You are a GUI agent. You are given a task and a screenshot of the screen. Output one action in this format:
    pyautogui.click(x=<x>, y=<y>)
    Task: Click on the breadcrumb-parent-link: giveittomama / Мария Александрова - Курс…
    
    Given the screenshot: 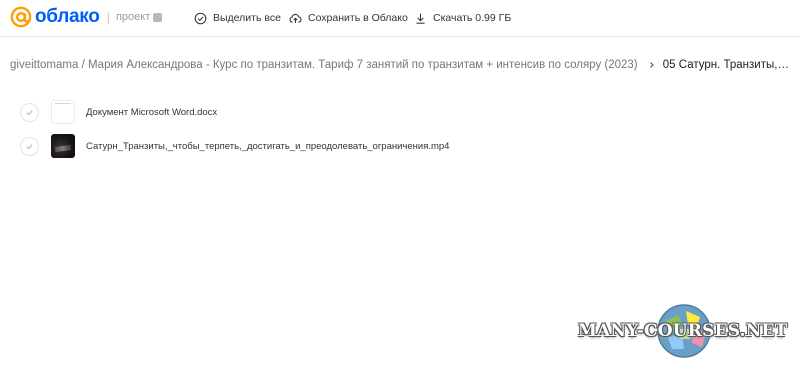 What is the action you would take?
    pyautogui.click(x=324, y=65)
    